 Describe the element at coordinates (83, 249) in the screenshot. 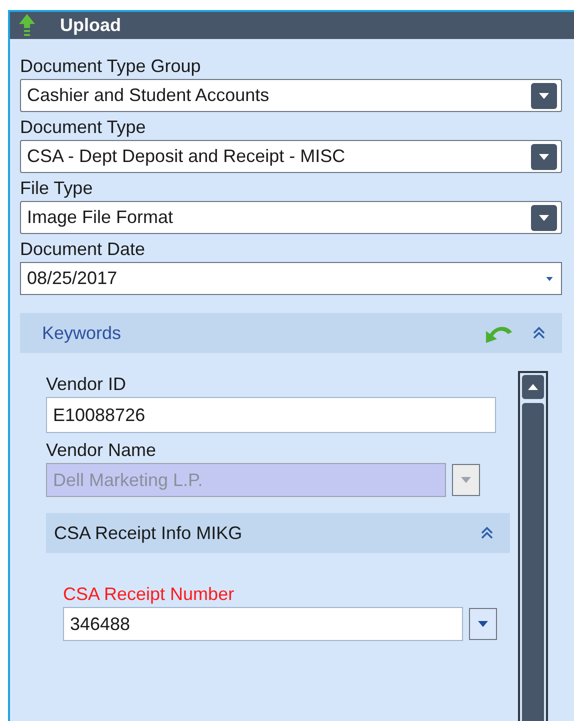

I see `field-label: Document Date` at that location.